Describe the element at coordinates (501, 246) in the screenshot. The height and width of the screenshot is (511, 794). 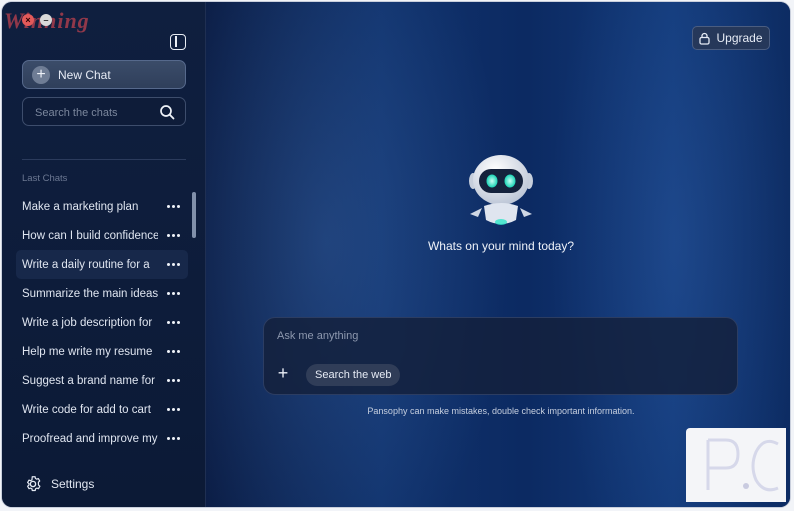
I see `greeting-text: Whats on your mind today?` at that location.